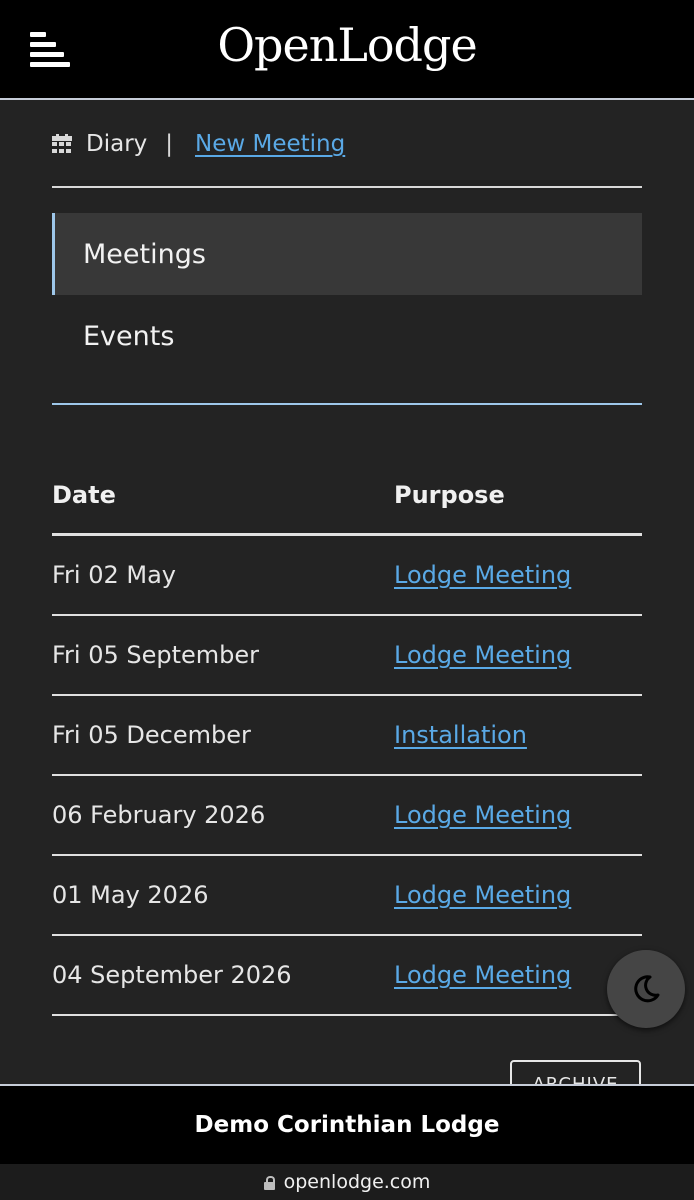  Describe the element at coordinates (270, 144) in the screenshot. I see `new-meeting-link: New Meeting` at that location.